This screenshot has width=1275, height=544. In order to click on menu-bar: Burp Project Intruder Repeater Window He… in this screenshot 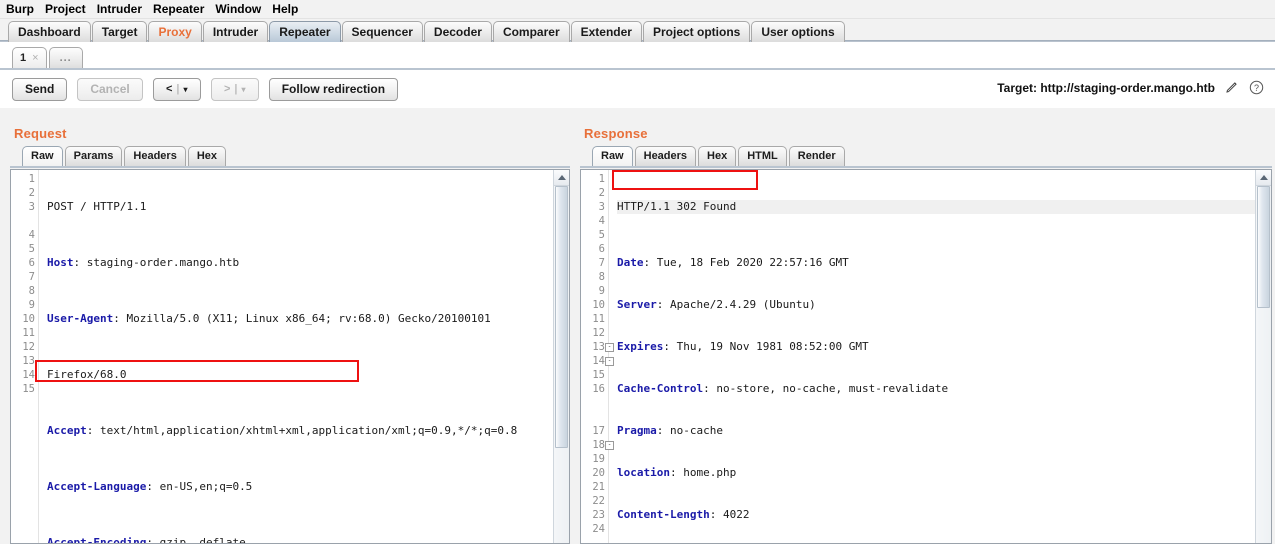, I will do `click(637, 9)`.